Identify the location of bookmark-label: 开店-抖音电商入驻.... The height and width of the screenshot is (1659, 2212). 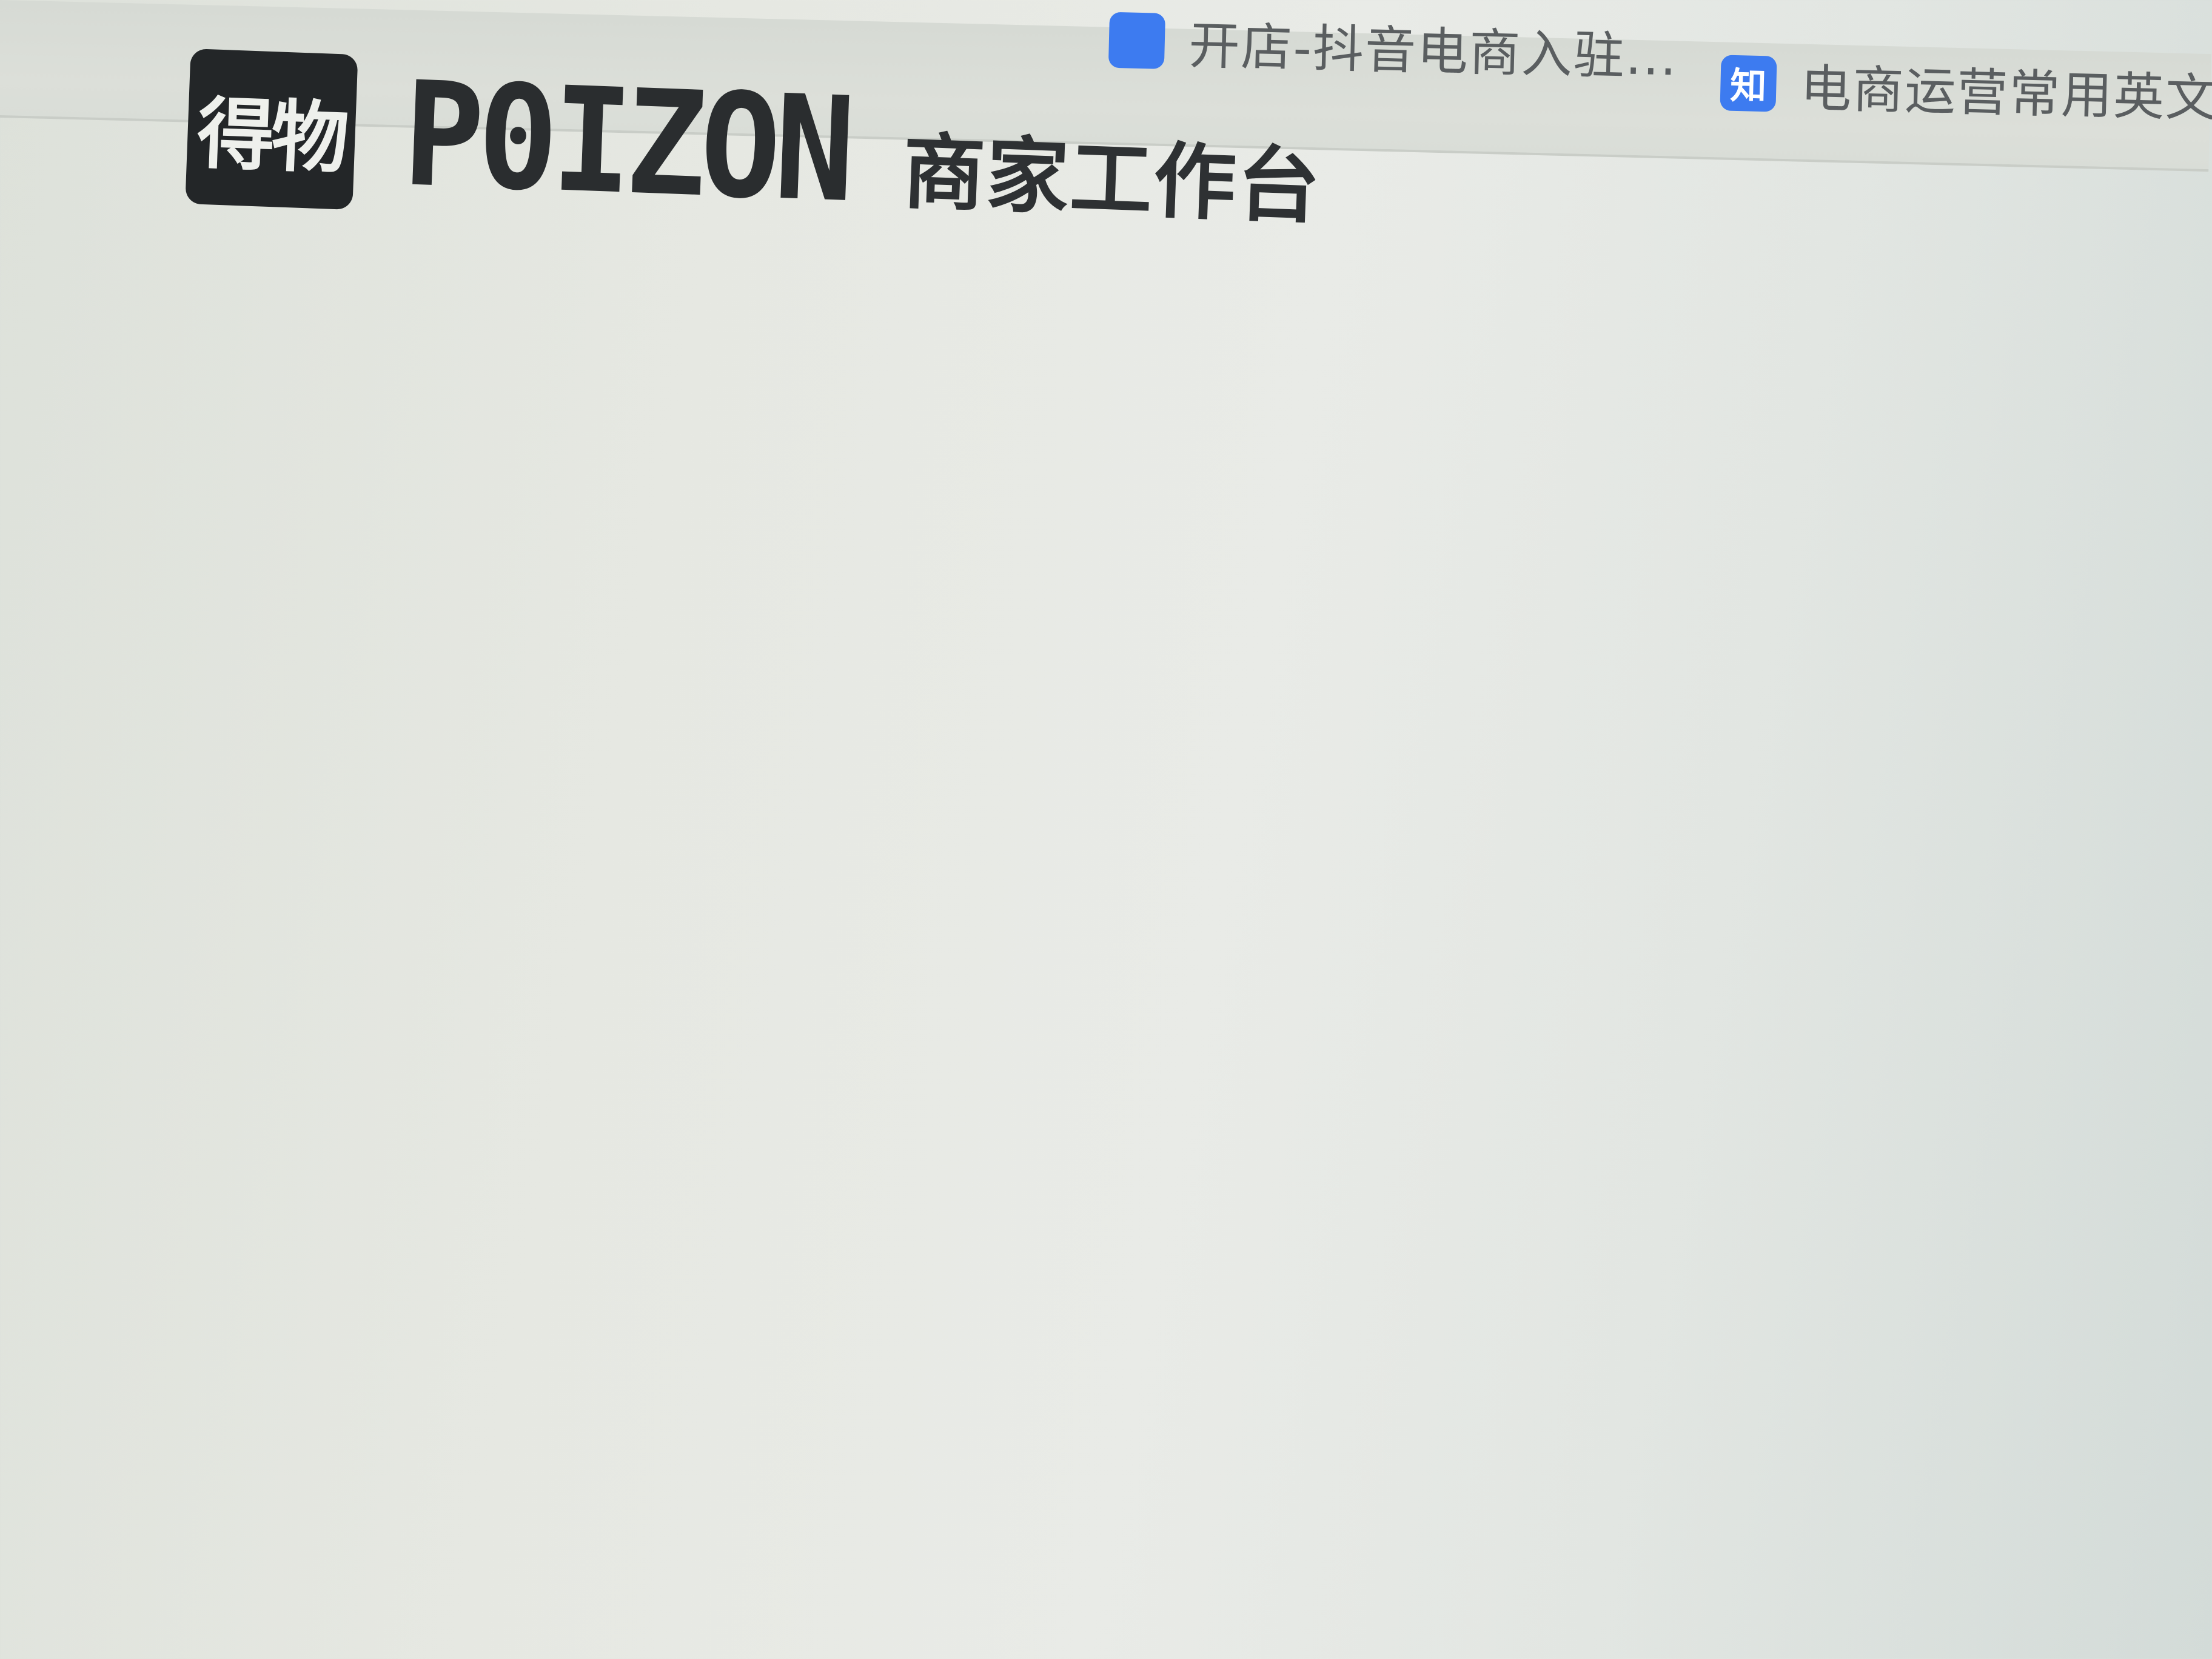
(1433, 51).